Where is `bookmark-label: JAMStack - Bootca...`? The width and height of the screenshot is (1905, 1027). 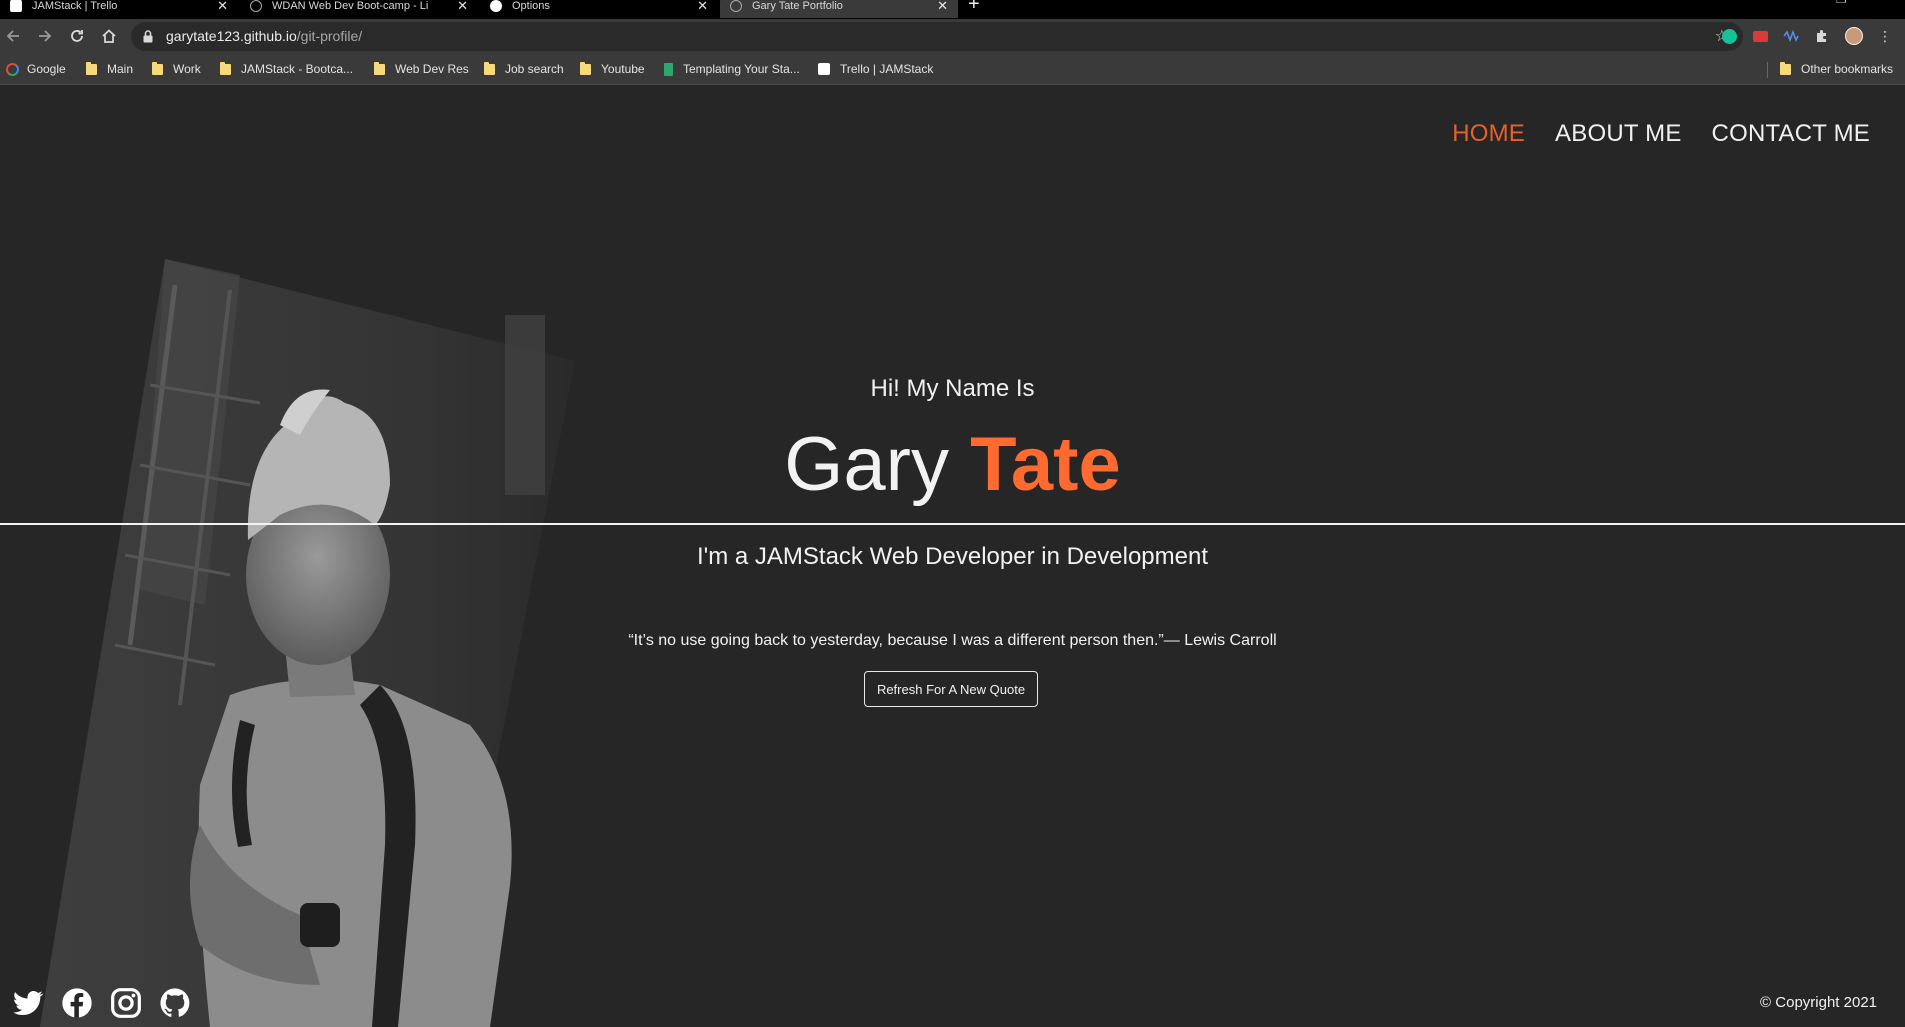 bookmark-label: JAMStack - Bootca... is located at coordinates (297, 69).